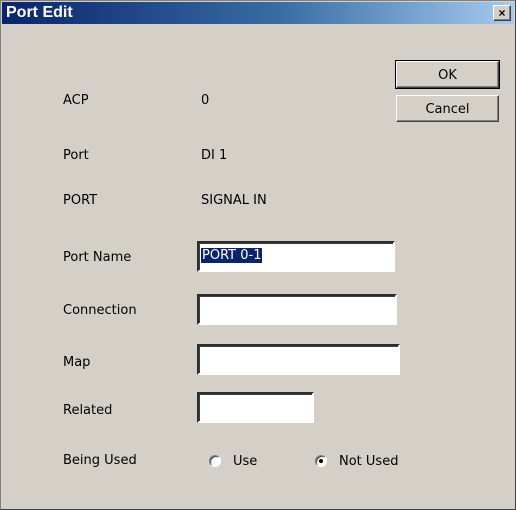  I want to click on cancel-button: Cancel, so click(447, 108).